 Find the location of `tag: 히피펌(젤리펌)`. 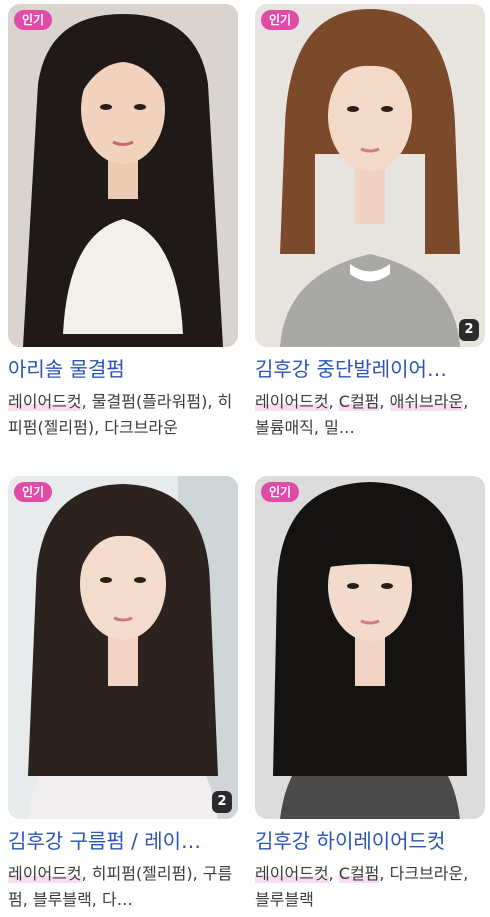

tag: 히피펌(젤리펌) is located at coordinates (142, 873).